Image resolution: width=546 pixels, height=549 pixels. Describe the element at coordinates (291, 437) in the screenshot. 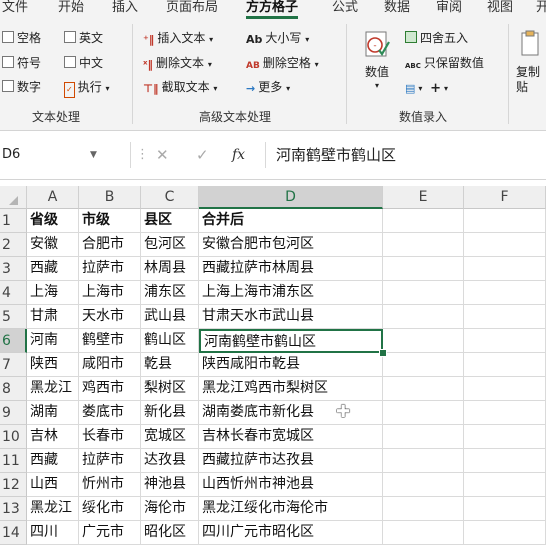

I see `cell: 吉林长春市宽城区` at that location.